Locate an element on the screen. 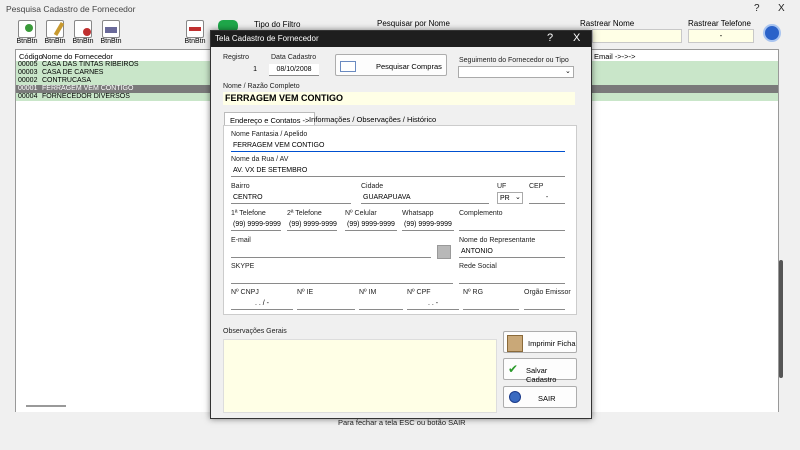 This screenshot has width=800, height=450. col-header-name: Nome do Fornecedor is located at coordinates (77, 56).